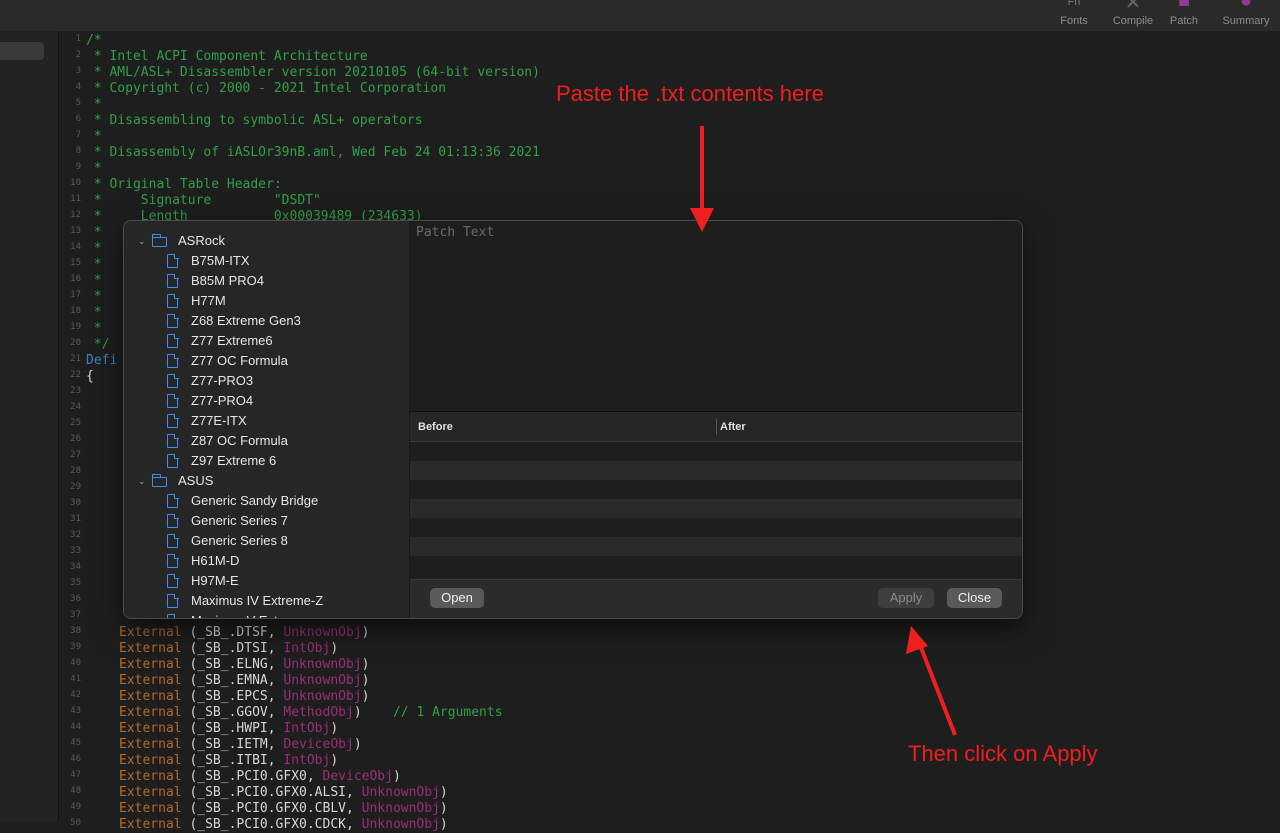 The image size is (1280, 833). Describe the element at coordinates (1003, 753) in the screenshot. I see `annotation-apply-instruction: Then click on Apply` at that location.